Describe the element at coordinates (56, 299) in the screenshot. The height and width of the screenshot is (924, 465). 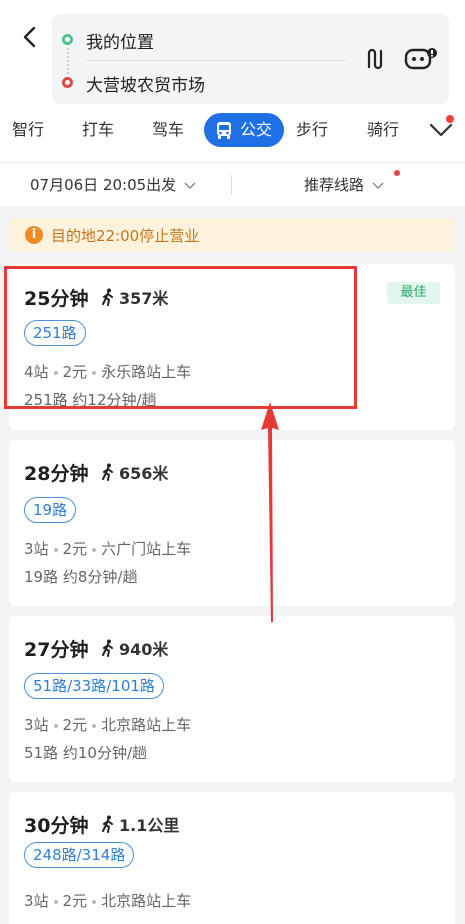
I see `route-duration: 25分钟` at that location.